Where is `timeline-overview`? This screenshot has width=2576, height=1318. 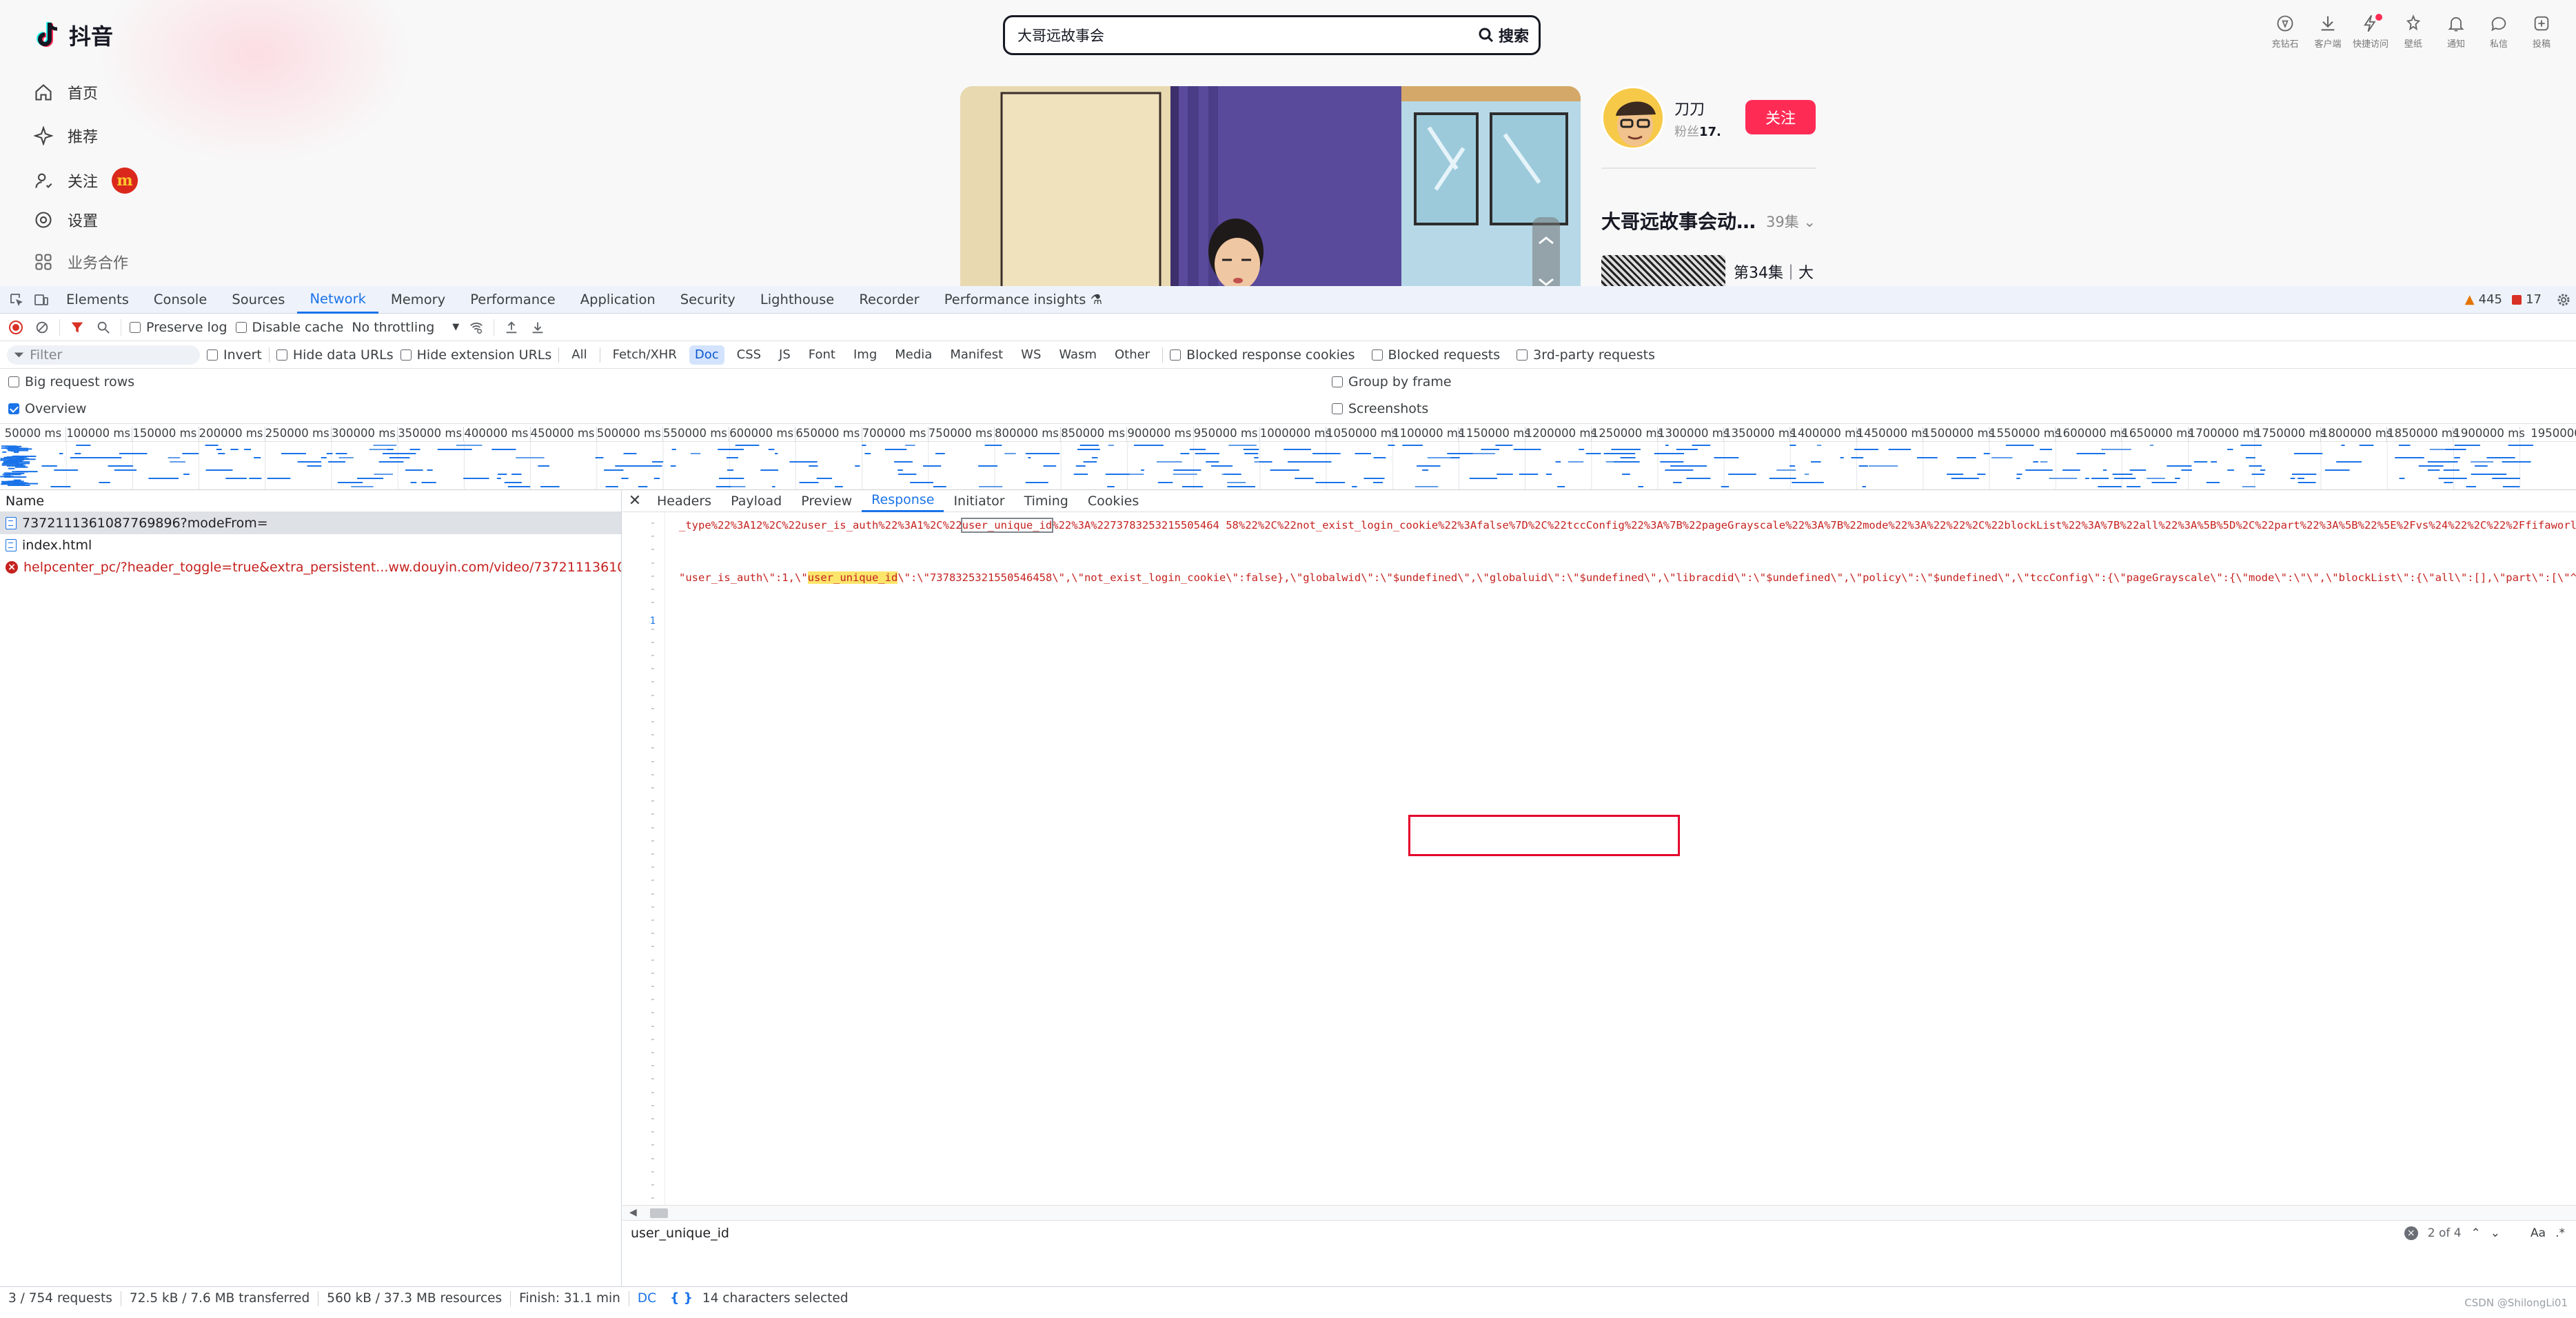
timeline-overview is located at coordinates (1288, 466).